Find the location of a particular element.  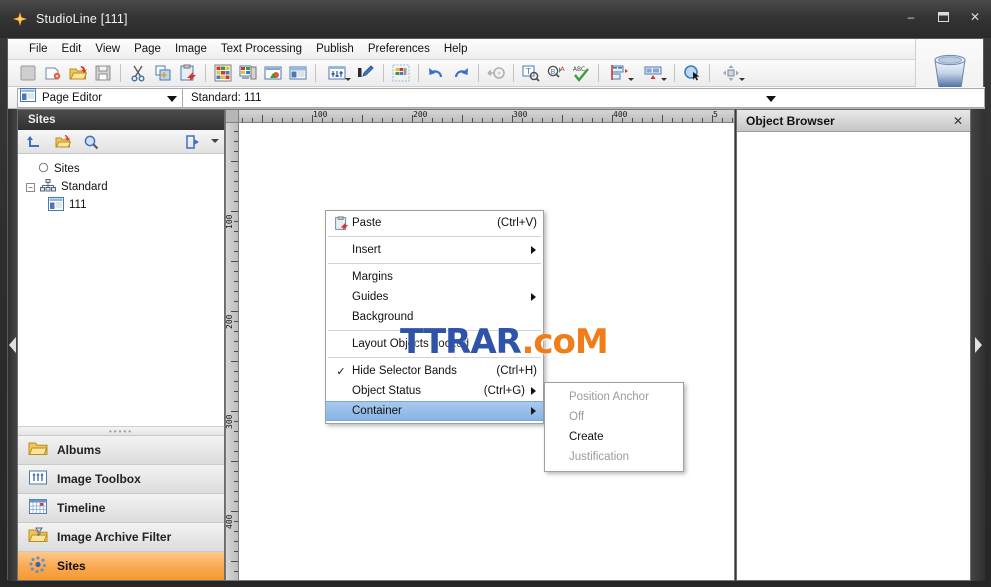

search-icon is located at coordinates (91, 142).